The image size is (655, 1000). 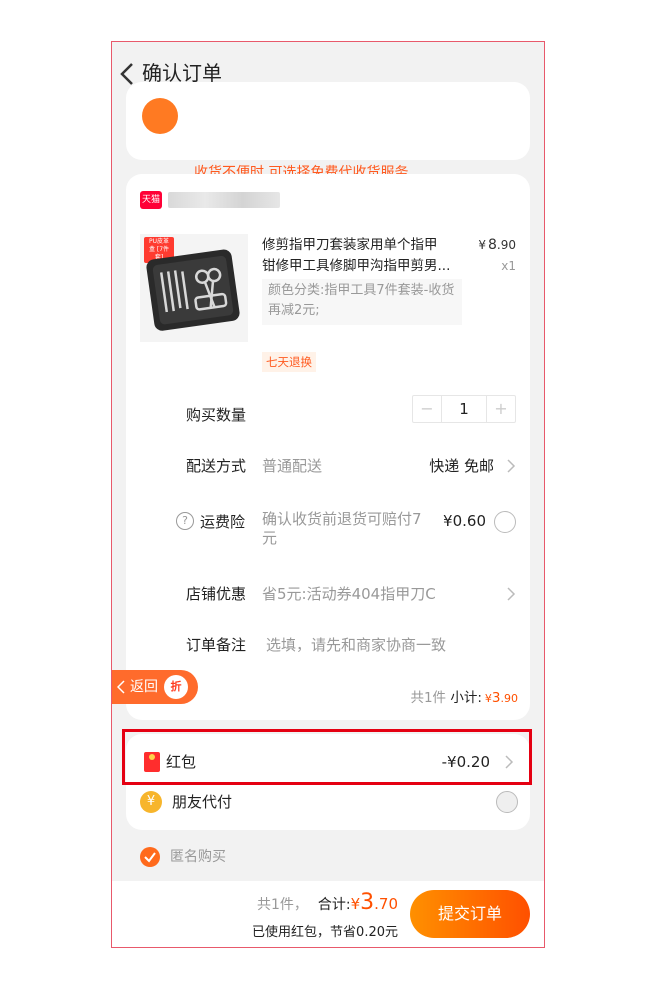 I want to click on shipping-value: 普通配送, so click(x=292, y=466).